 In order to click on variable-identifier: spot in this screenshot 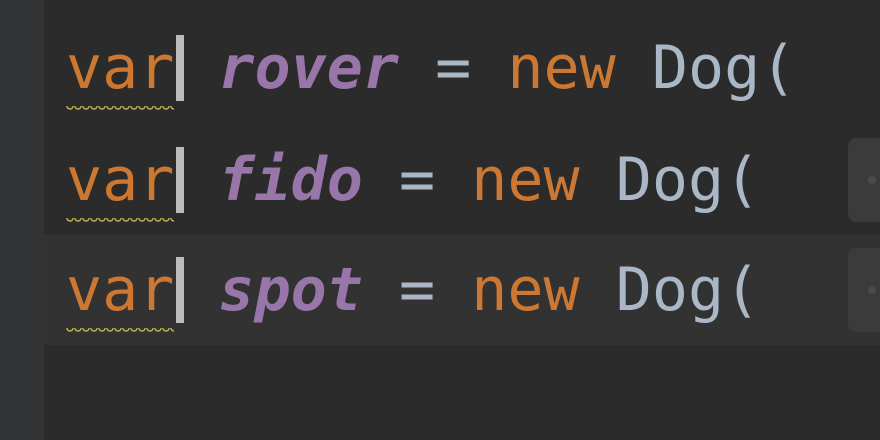, I will do `click(290, 290)`.